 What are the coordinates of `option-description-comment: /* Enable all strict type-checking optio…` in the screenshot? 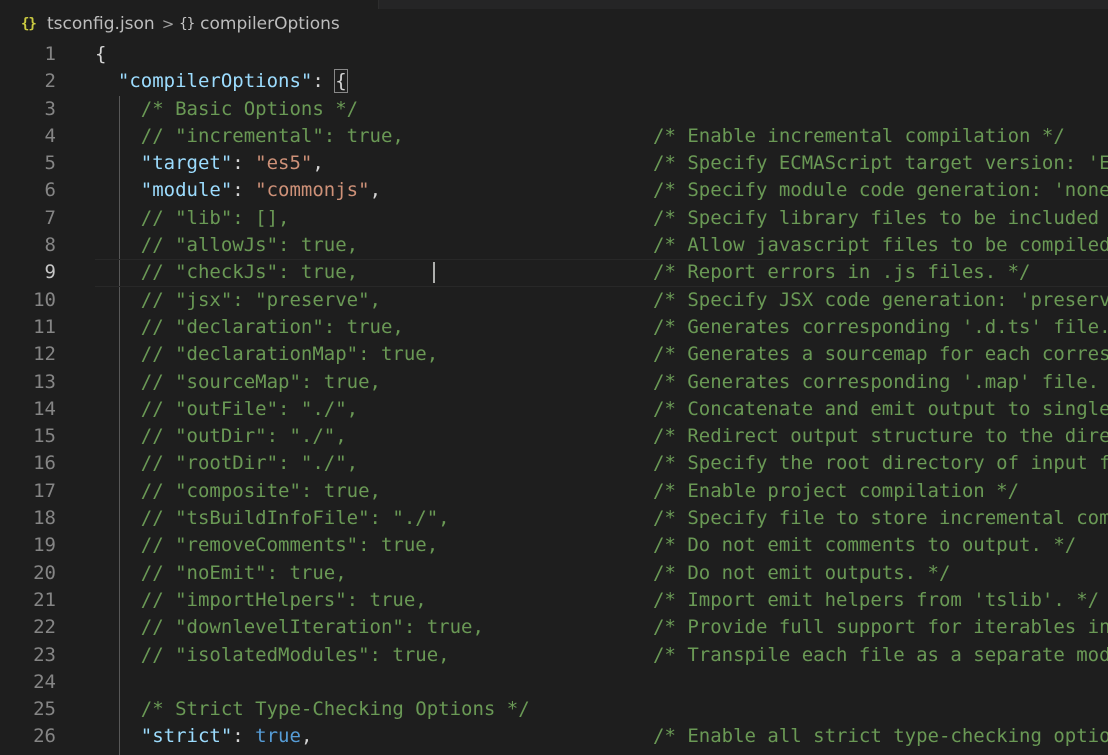 It's located at (880, 736).